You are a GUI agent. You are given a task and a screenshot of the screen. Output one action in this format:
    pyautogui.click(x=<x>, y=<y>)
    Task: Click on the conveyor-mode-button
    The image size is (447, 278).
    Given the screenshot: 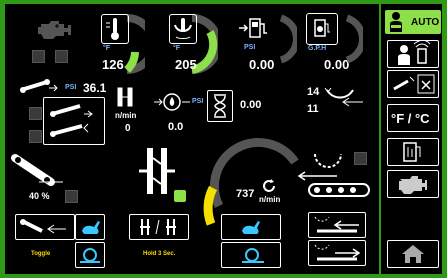 What is the action you would take?
    pyautogui.click(x=74, y=121)
    